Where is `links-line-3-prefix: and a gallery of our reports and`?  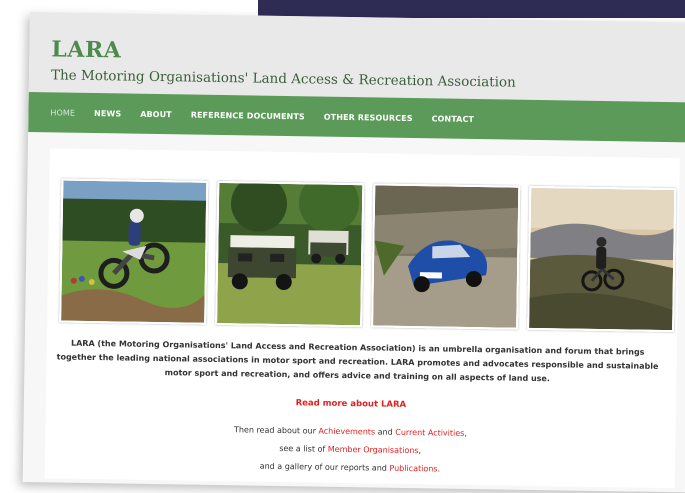 links-line-3-prefix: and a gallery of our reports and is located at coordinates (324, 467).